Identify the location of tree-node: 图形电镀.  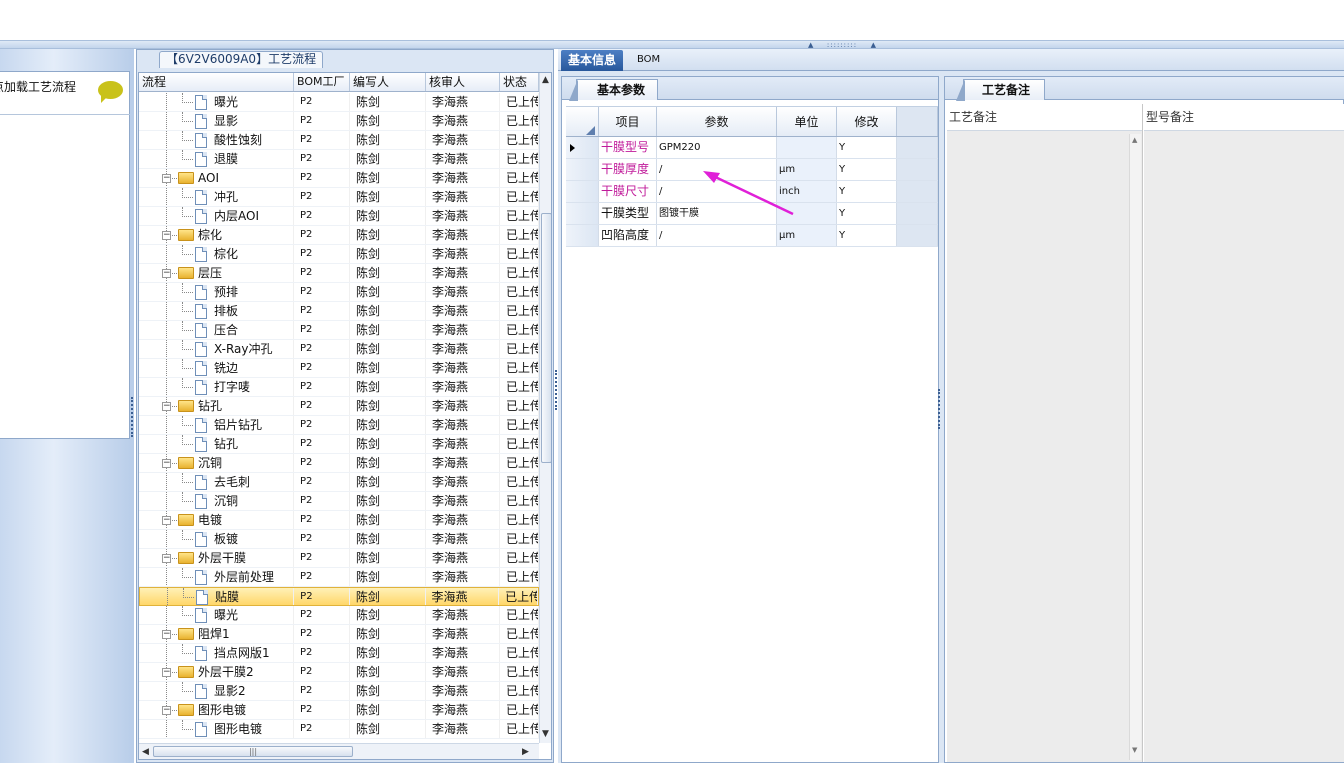
(216, 729).